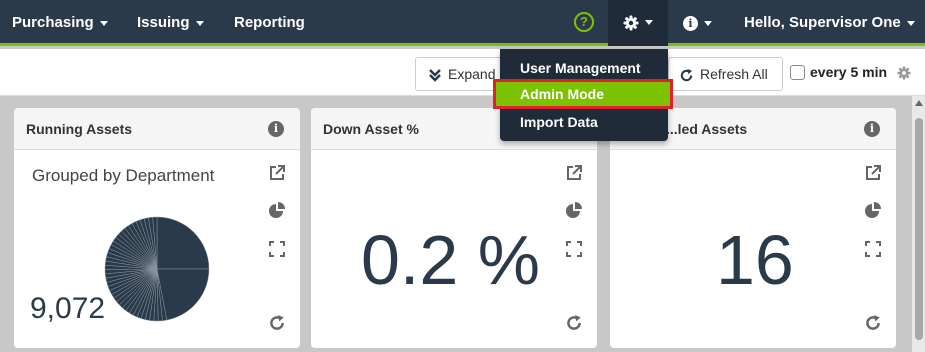  I want to click on scrollbar-thumb, so click(919, 229).